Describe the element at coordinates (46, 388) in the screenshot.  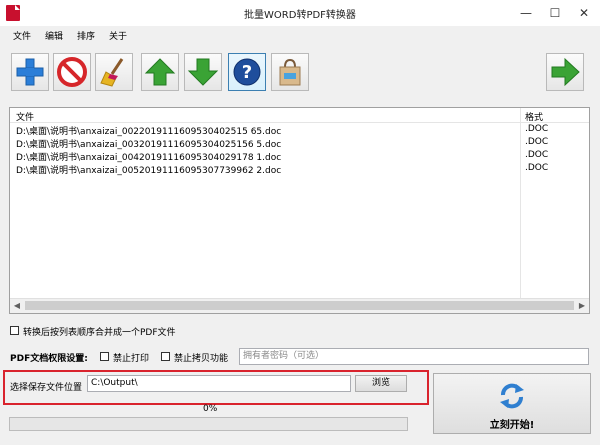
I see `output-path-label: 选择保存文件位置` at that location.